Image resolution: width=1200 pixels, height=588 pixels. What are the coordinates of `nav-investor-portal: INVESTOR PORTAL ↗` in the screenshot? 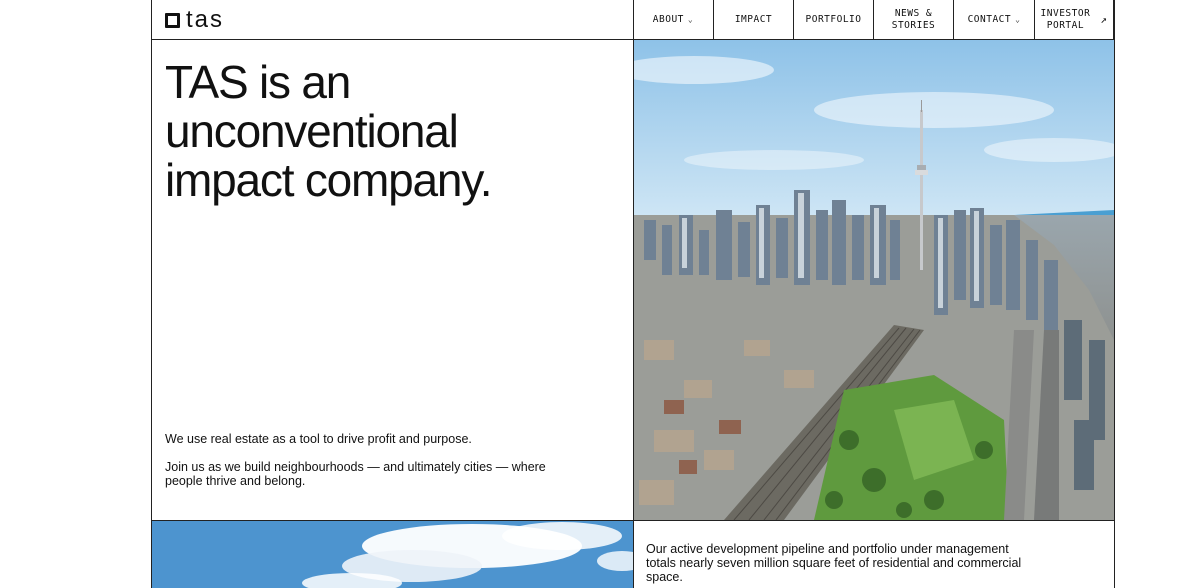 It's located at (1074, 19).